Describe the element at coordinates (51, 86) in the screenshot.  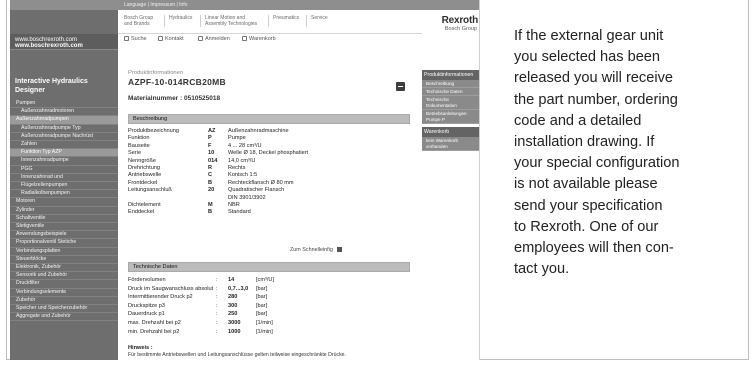
I see `app-title: Interactive Hydraulics Designer` at that location.